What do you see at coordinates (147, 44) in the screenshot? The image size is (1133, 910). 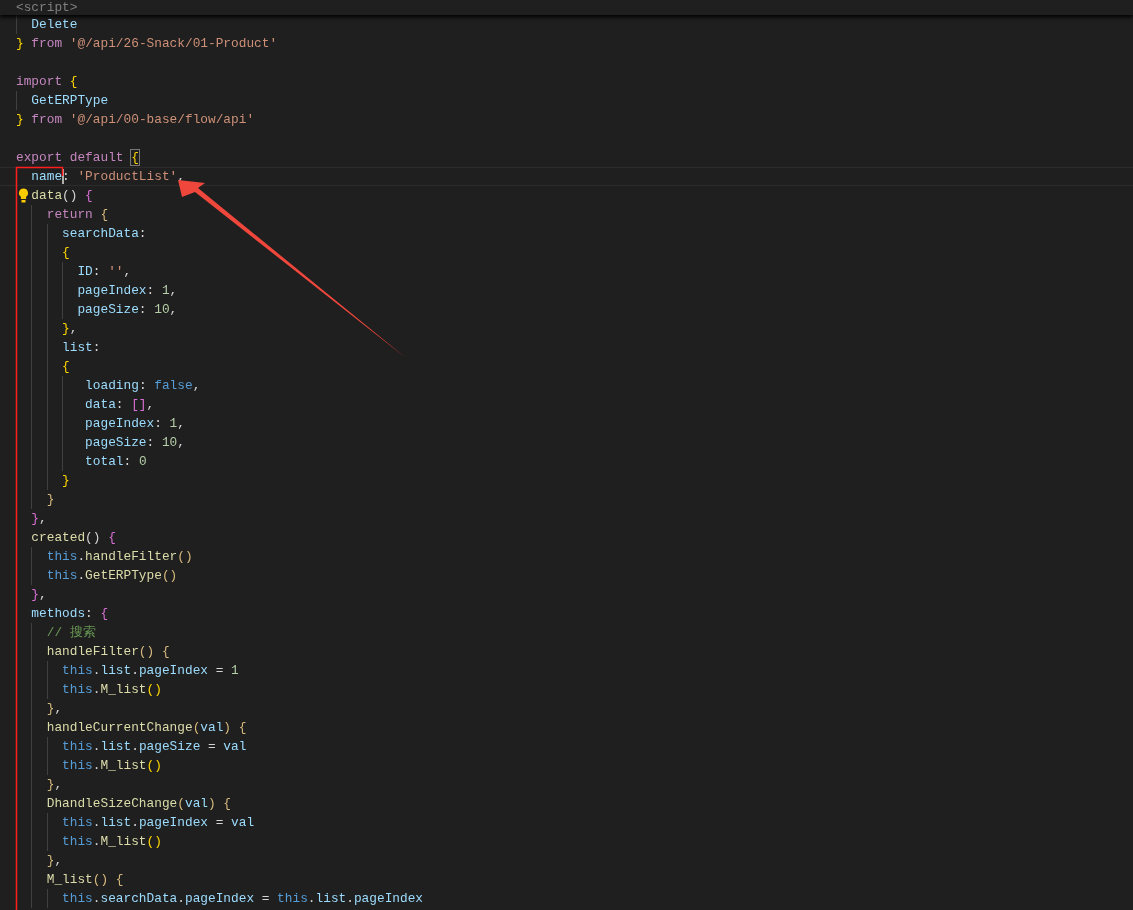 I see `code-line: } from '@/api/26-Snack/01-Product'` at bounding box center [147, 44].